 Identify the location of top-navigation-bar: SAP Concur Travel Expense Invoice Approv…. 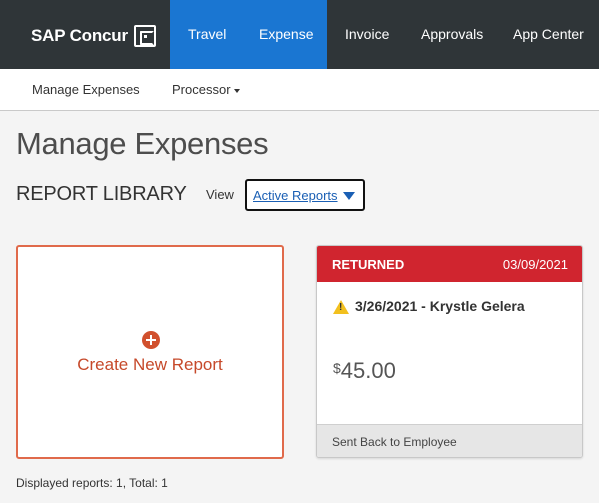
(299, 34).